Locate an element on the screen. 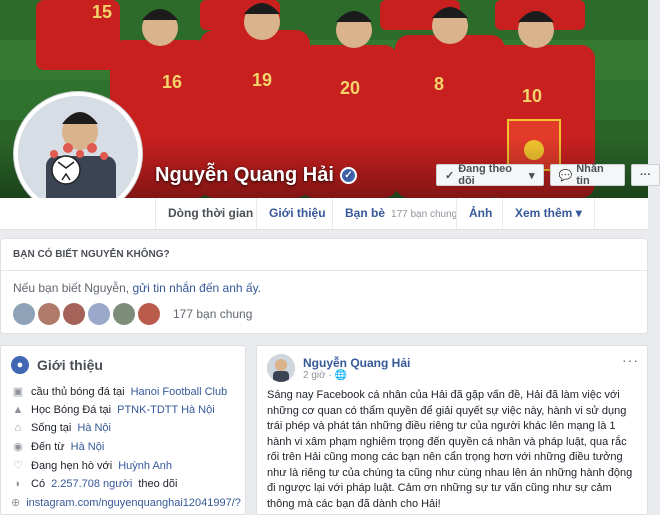 The height and width of the screenshot is (515, 660). intro-row-text: Đang hẹn hò với is located at coordinates (72, 465).